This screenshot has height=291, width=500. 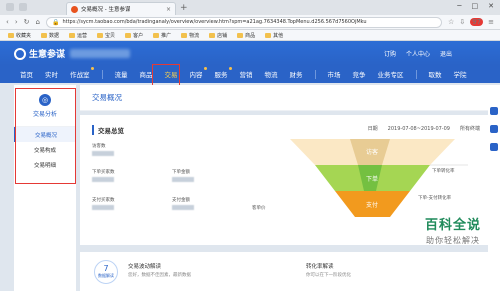 I want to click on back-icon: ‹, so click(x=7, y=22).